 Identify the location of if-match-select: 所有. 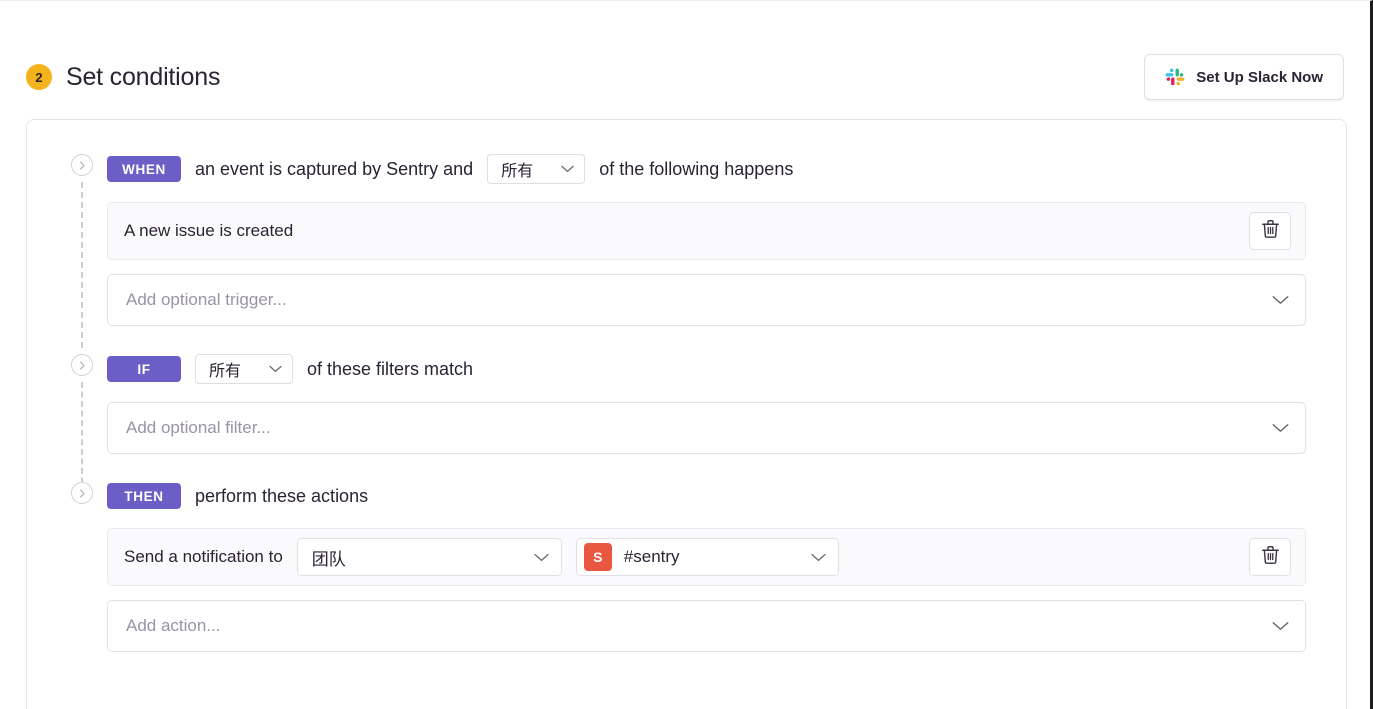
(244, 369).